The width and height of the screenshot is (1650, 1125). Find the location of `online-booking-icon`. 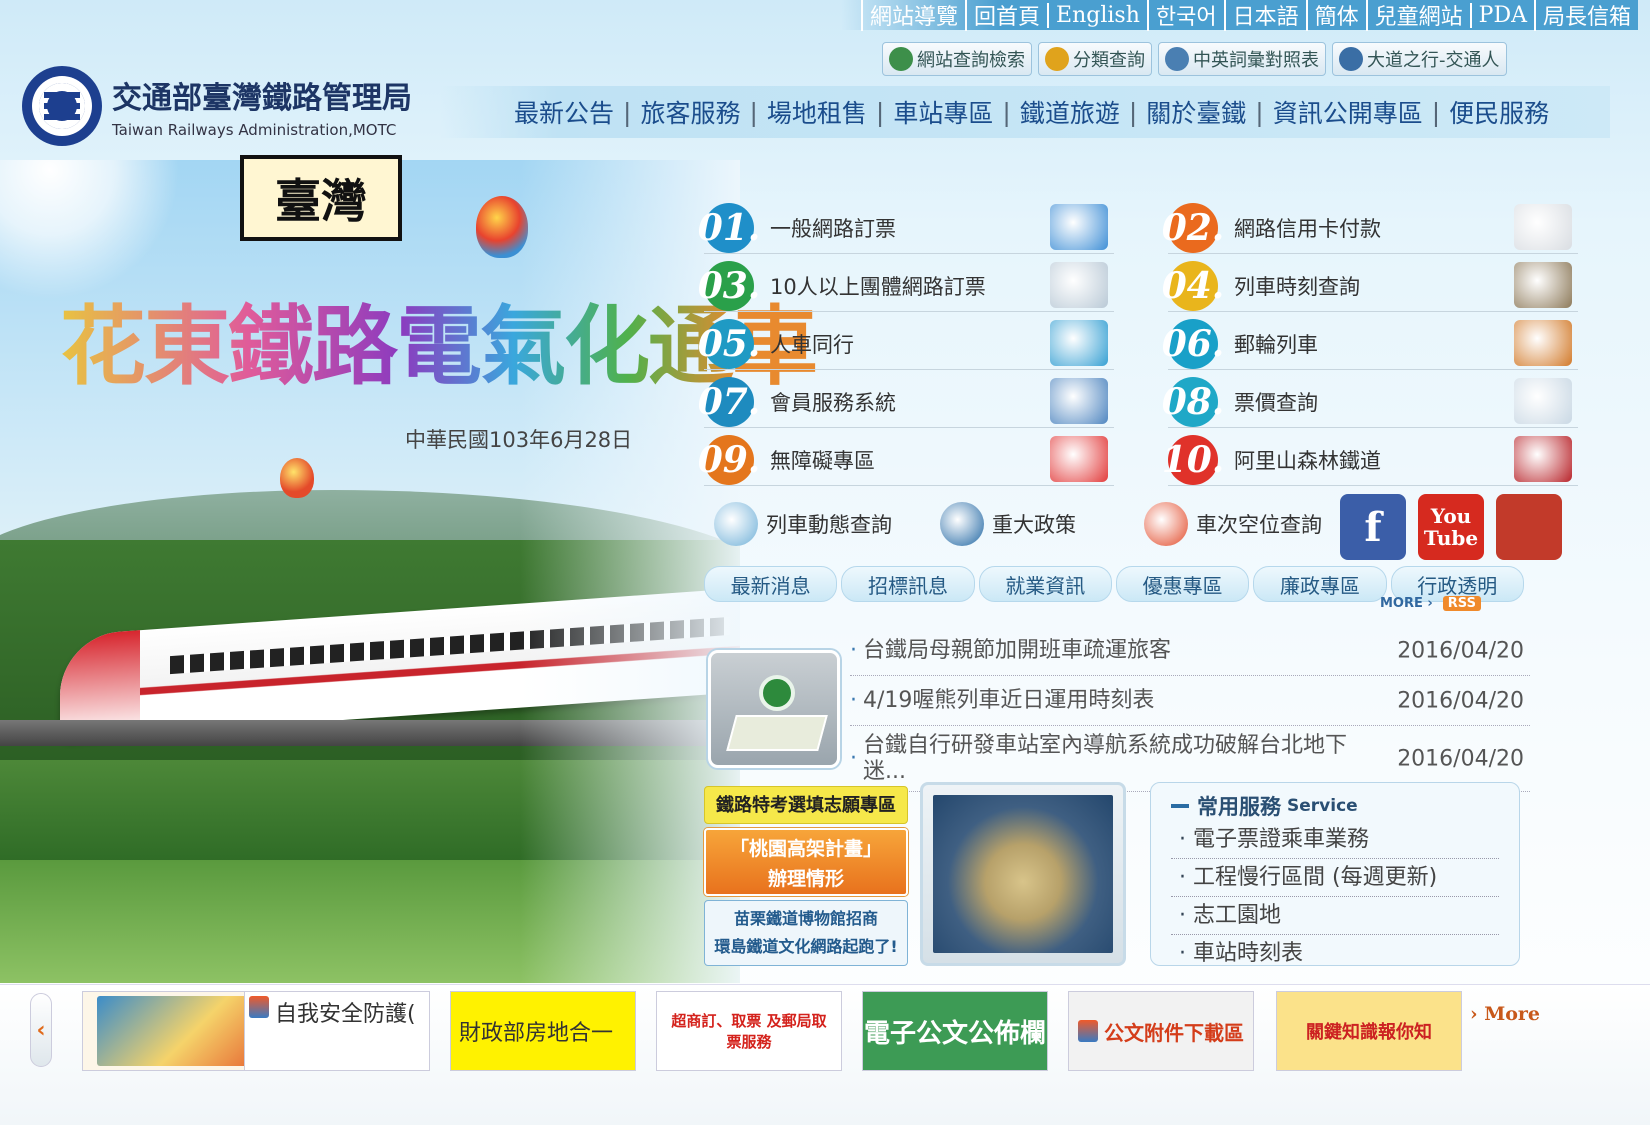

online-booking-icon is located at coordinates (1079, 227).